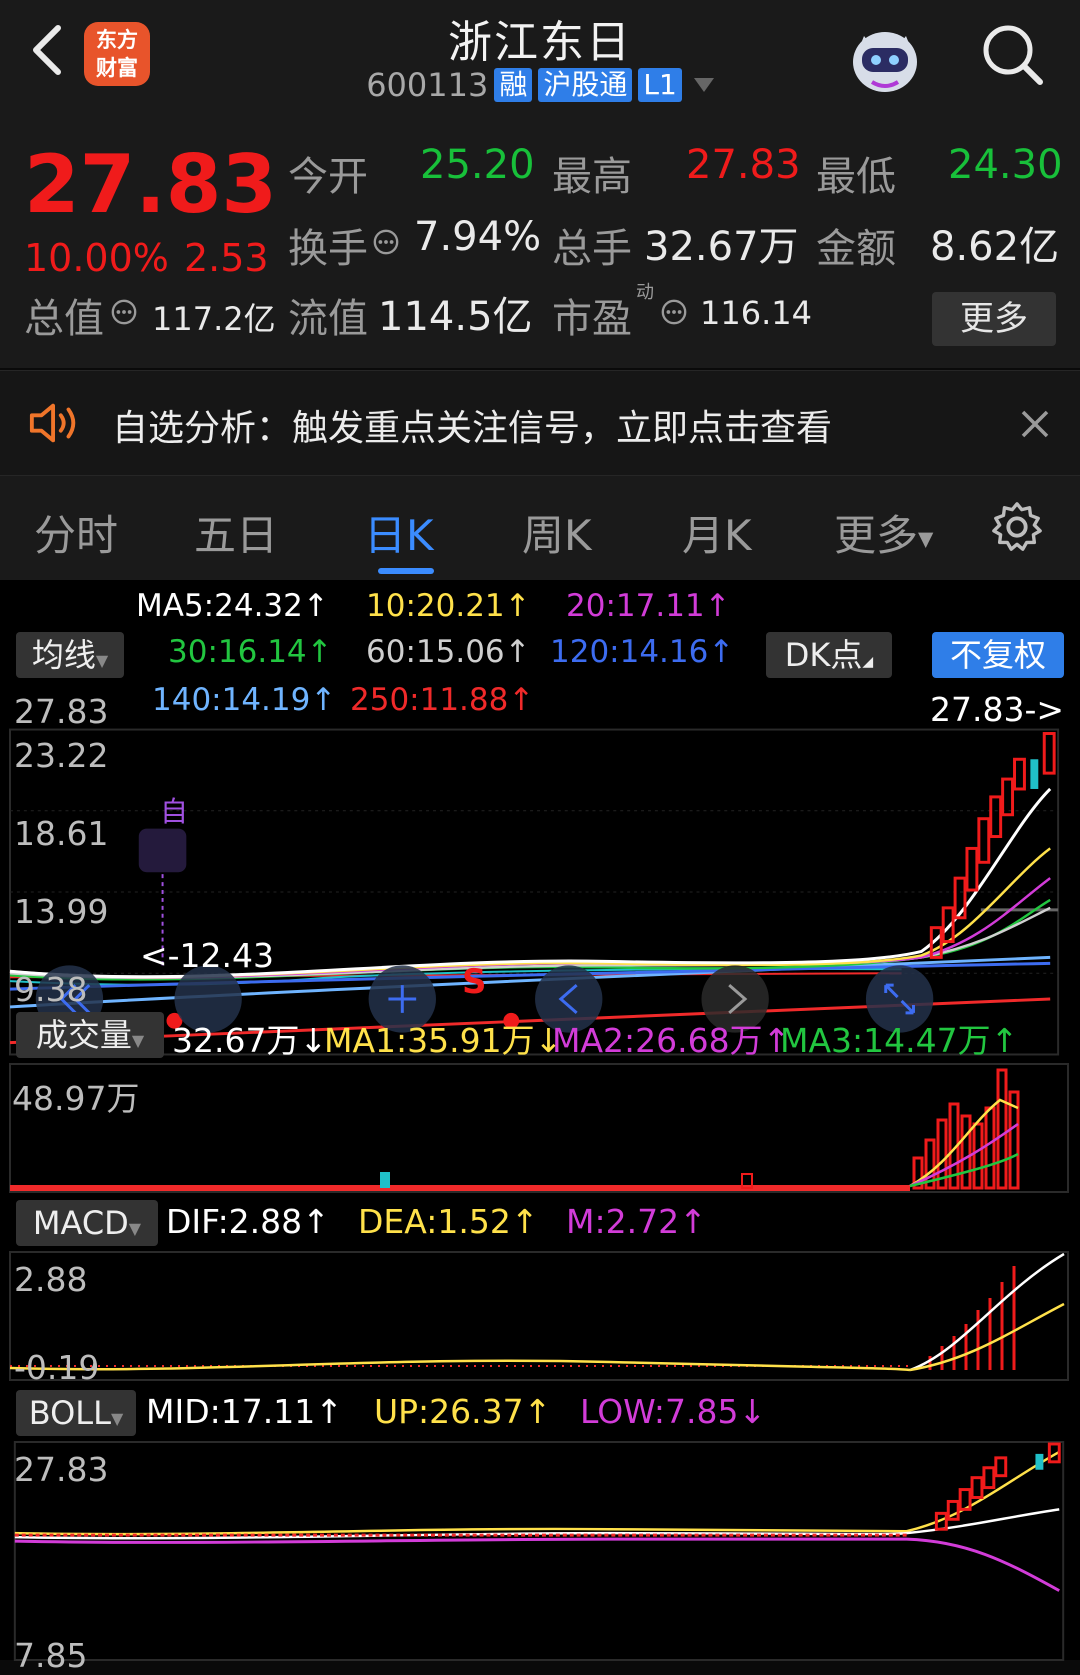 This screenshot has width=1080, height=1675. What do you see at coordinates (214, 319) in the screenshot?
I see `total-value: 117.2亿` at bounding box center [214, 319].